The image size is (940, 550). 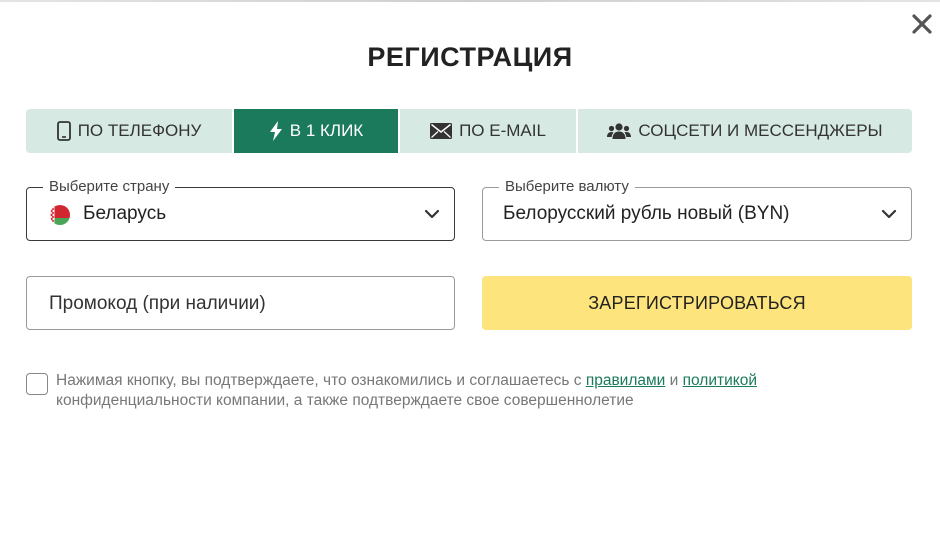 I want to click on country-value: Беларусь, so click(x=125, y=213).